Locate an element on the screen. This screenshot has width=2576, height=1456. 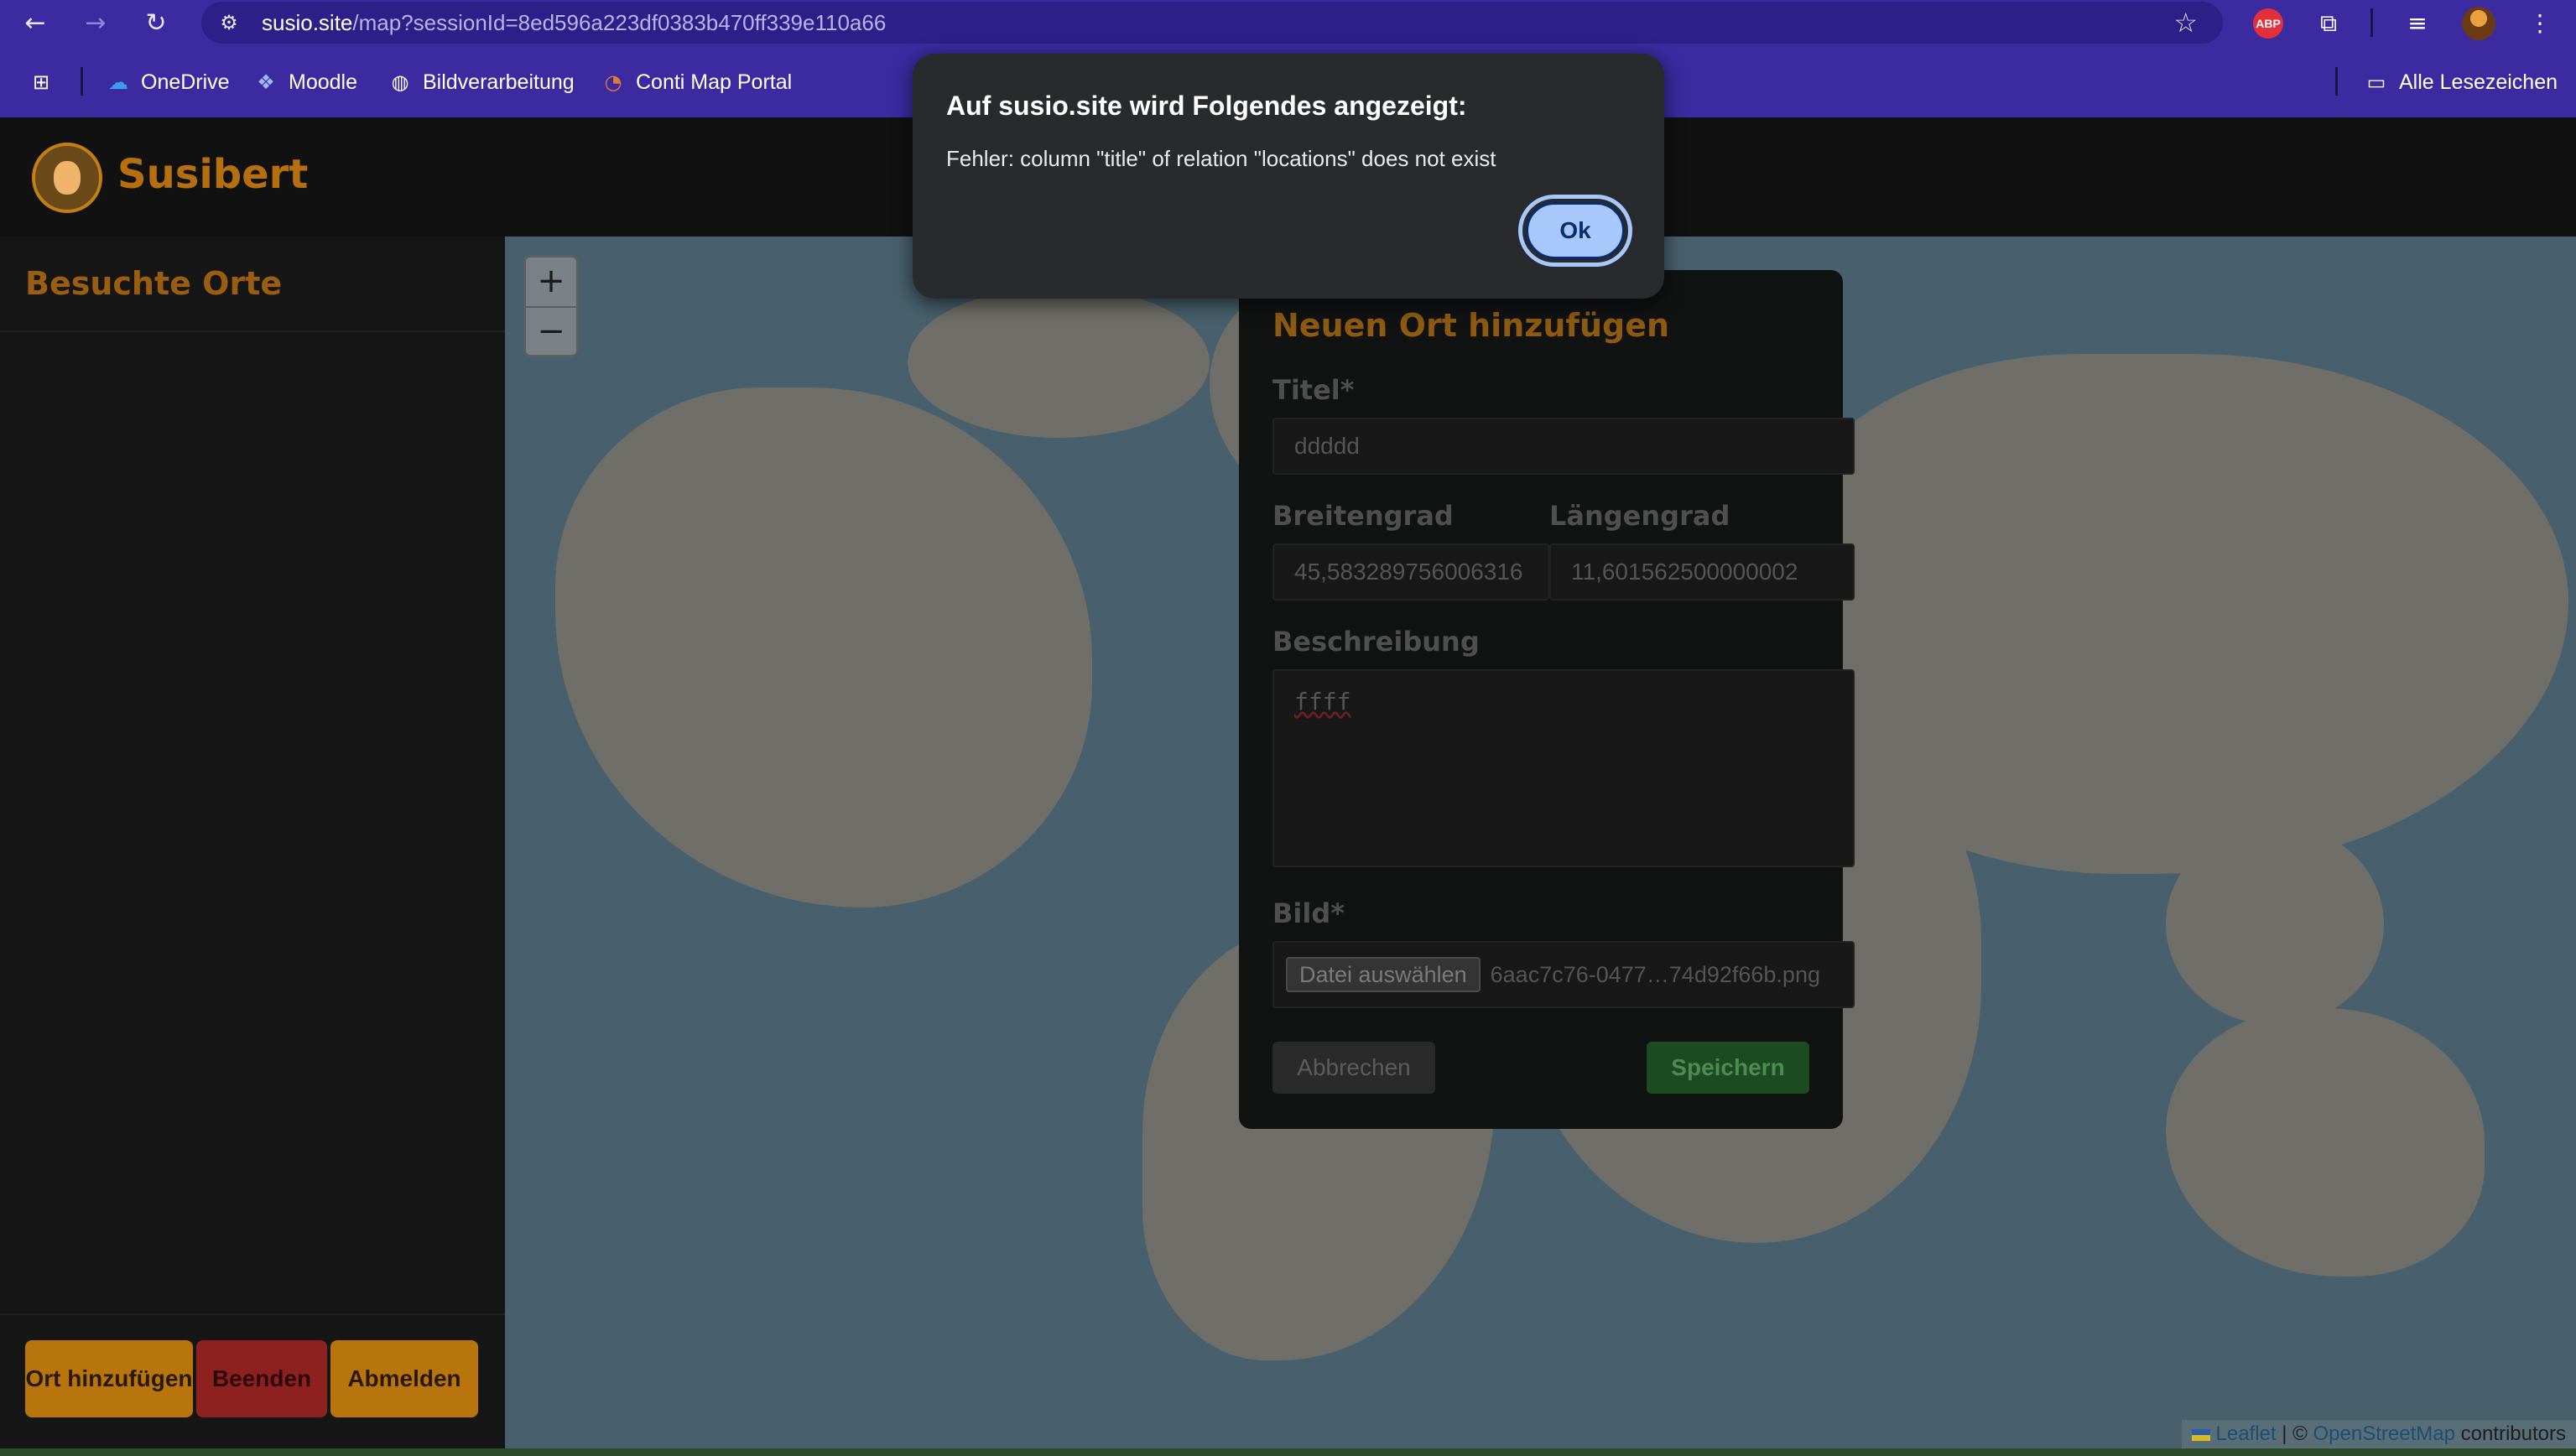
cloud-icon: ☁ is located at coordinates (118, 82).